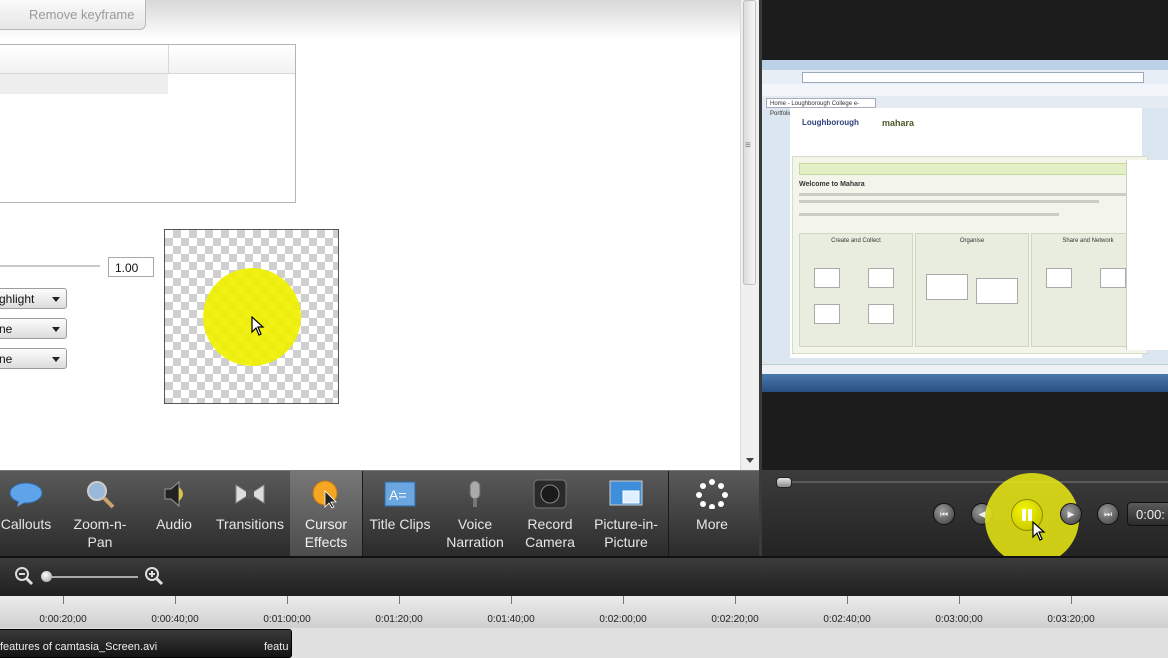 The height and width of the screenshot is (658, 1168). What do you see at coordinates (550, 514) in the screenshot?
I see `record-camera-button: Record Camera` at bounding box center [550, 514].